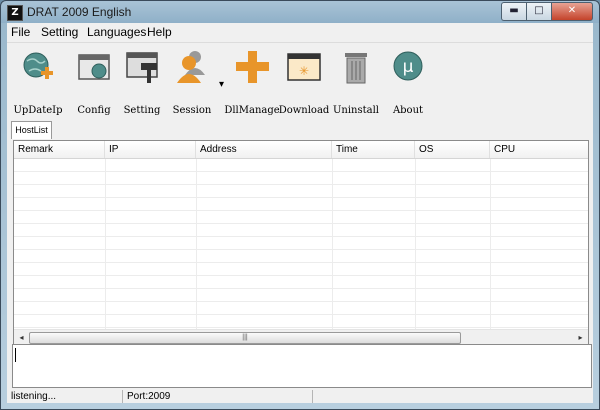 The width and height of the screenshot is (600, 410). I want to click on uninstall-button: Uninstall, so click(355, 82).